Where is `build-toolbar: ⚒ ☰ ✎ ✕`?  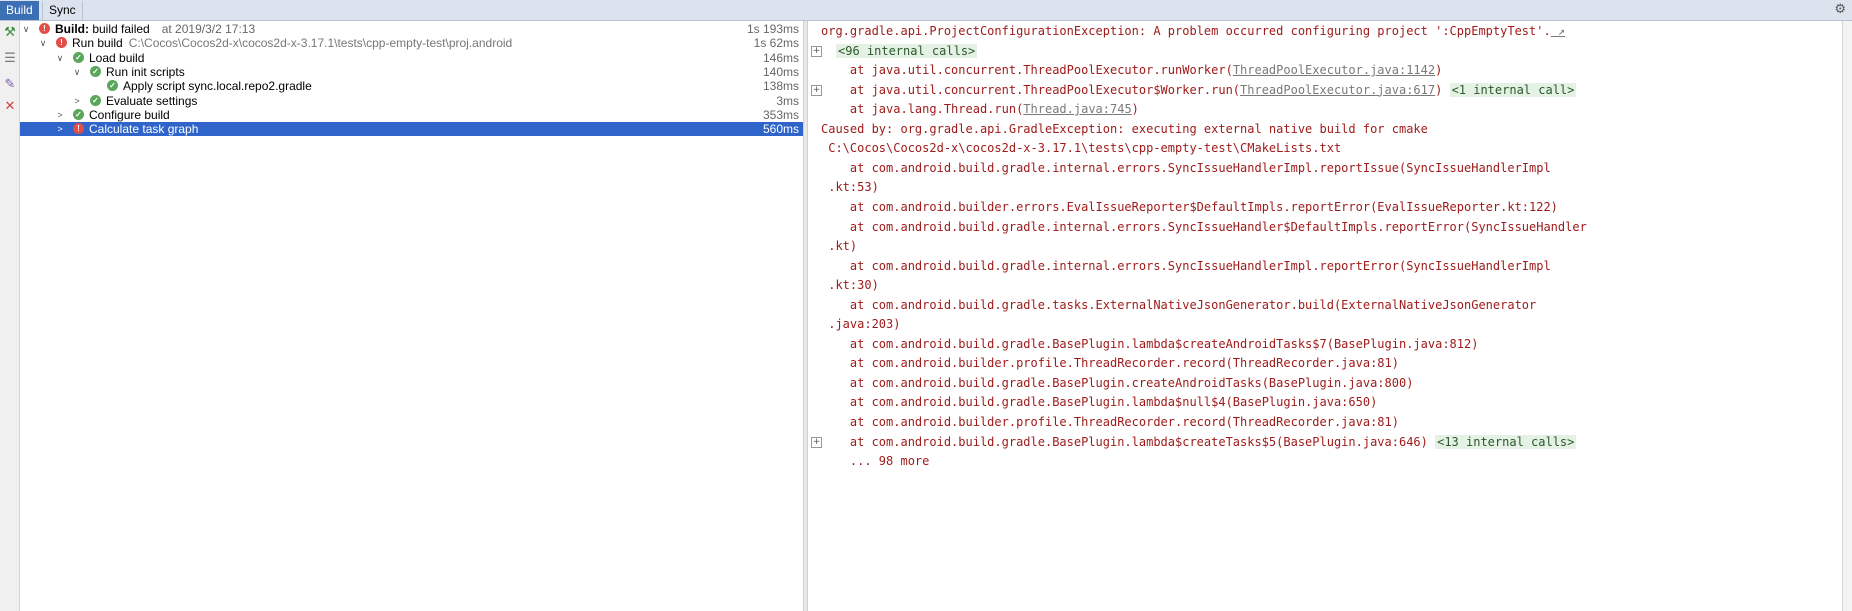 build-toolbar: ⚒ ☰ ✎ ✕ is located at coordinates (10, 316).